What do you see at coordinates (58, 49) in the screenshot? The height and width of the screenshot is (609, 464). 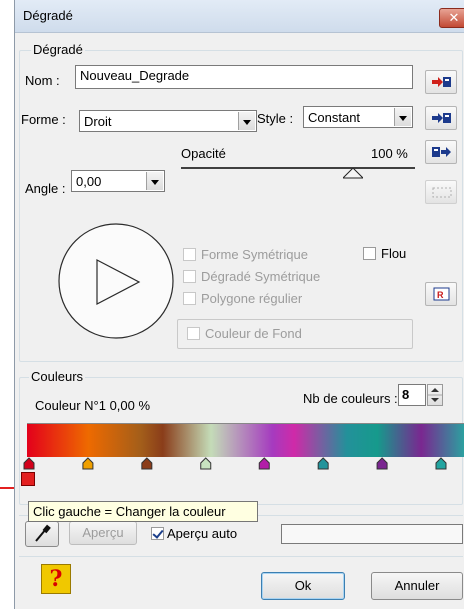 I see `gradient-group-legend: Dégradé` at bounding box center [58, 49].